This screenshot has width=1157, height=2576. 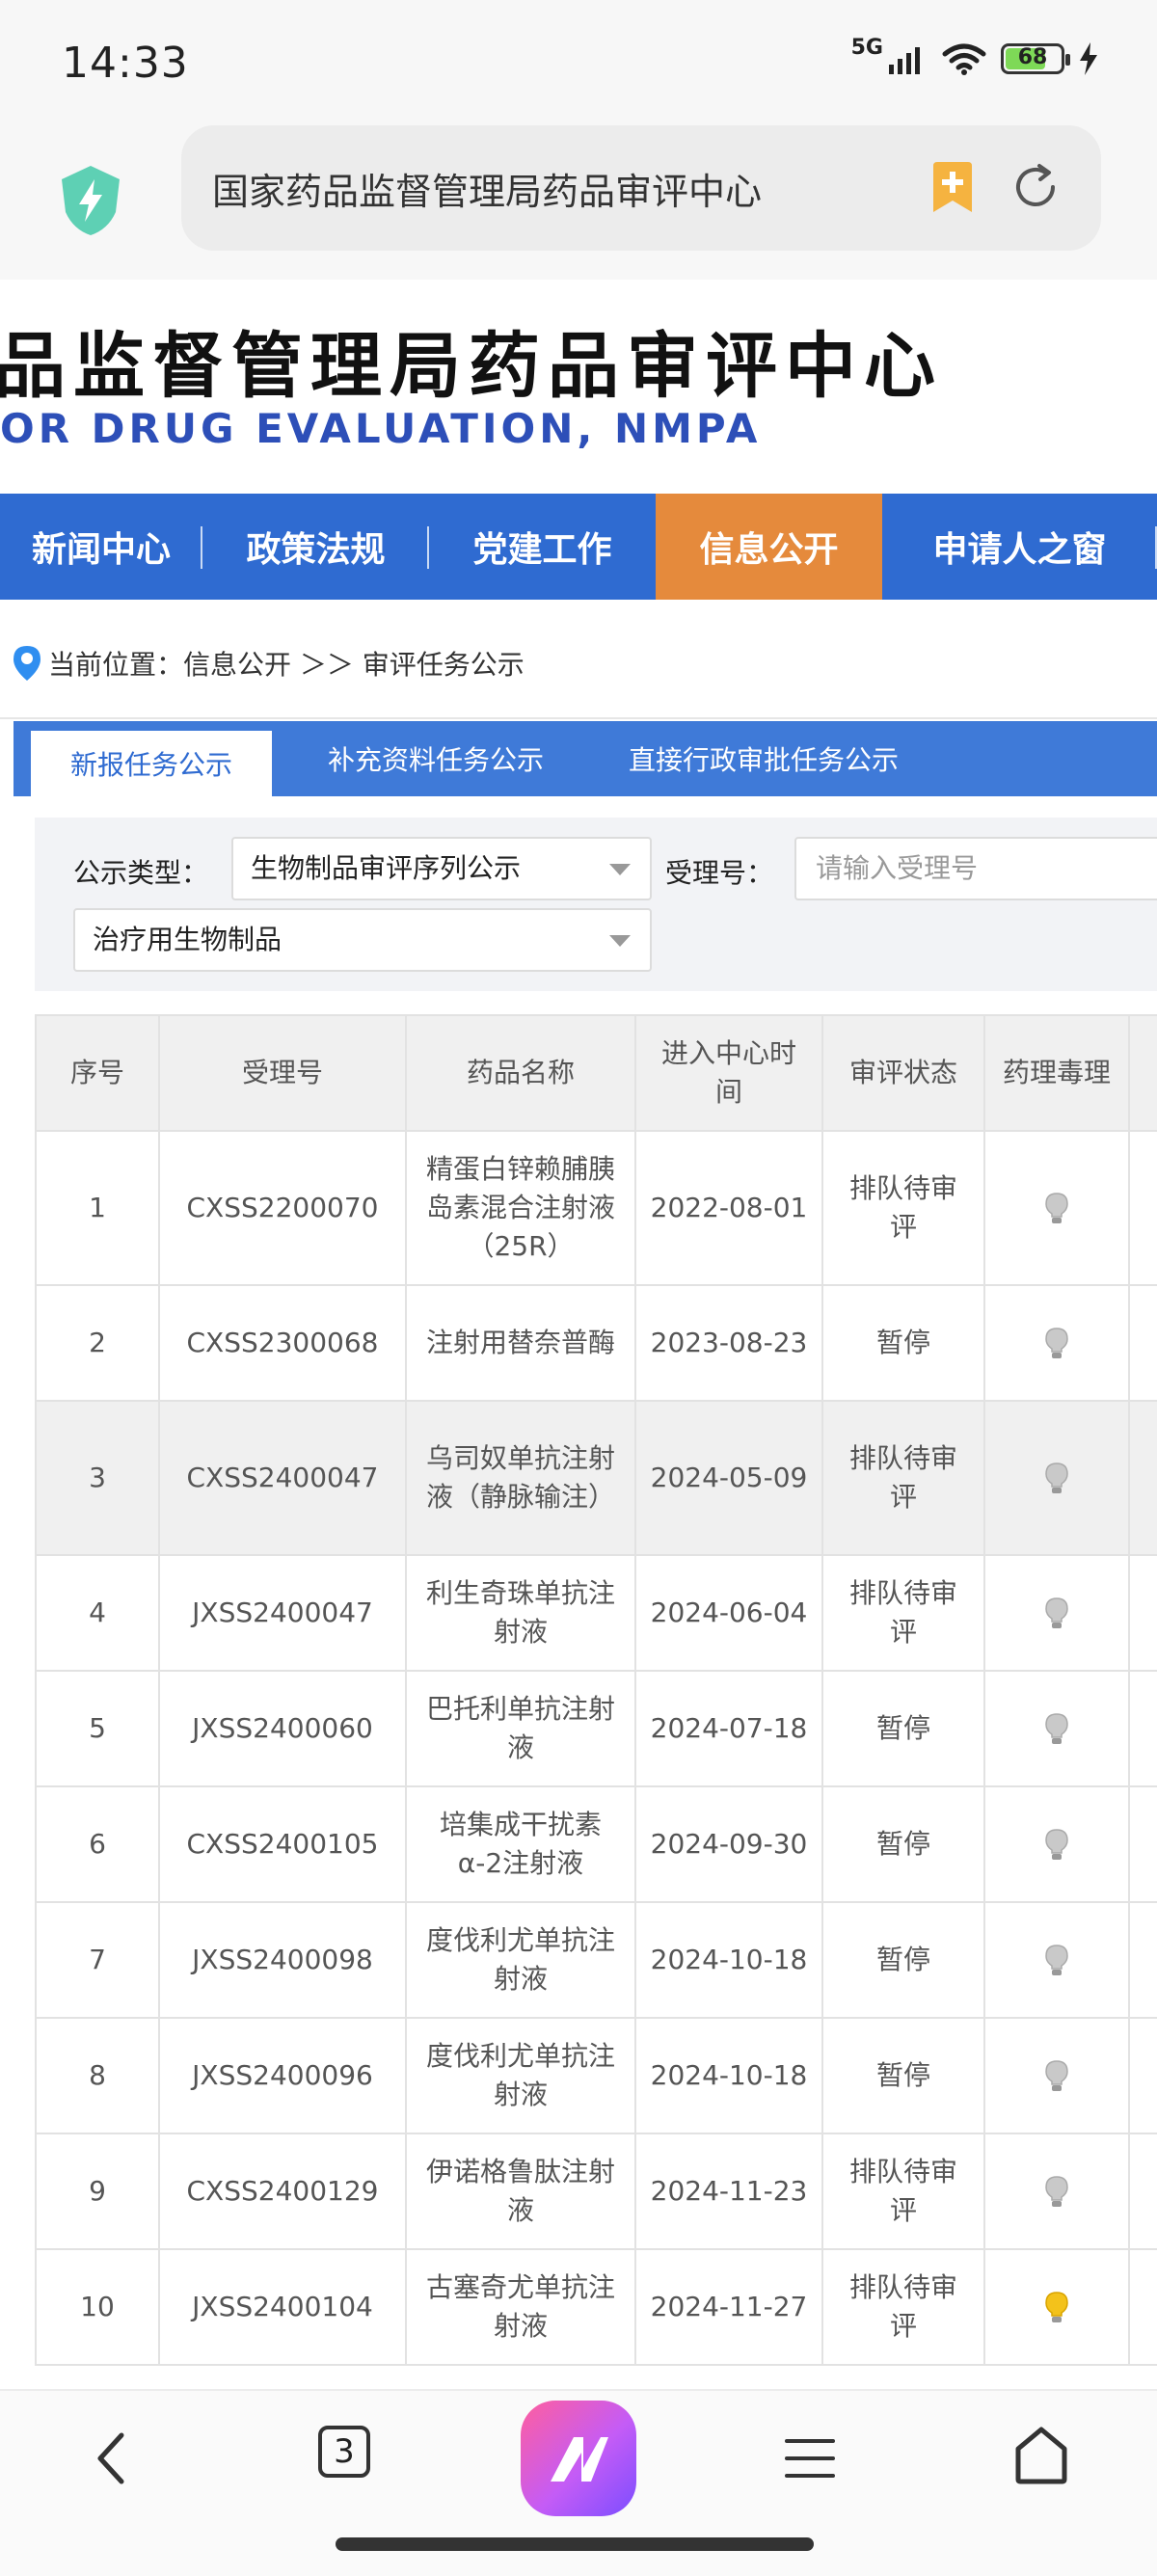 I want to click on address-bar: 国家药品监督管理局药品审评中心, so click(x=641, y=188).